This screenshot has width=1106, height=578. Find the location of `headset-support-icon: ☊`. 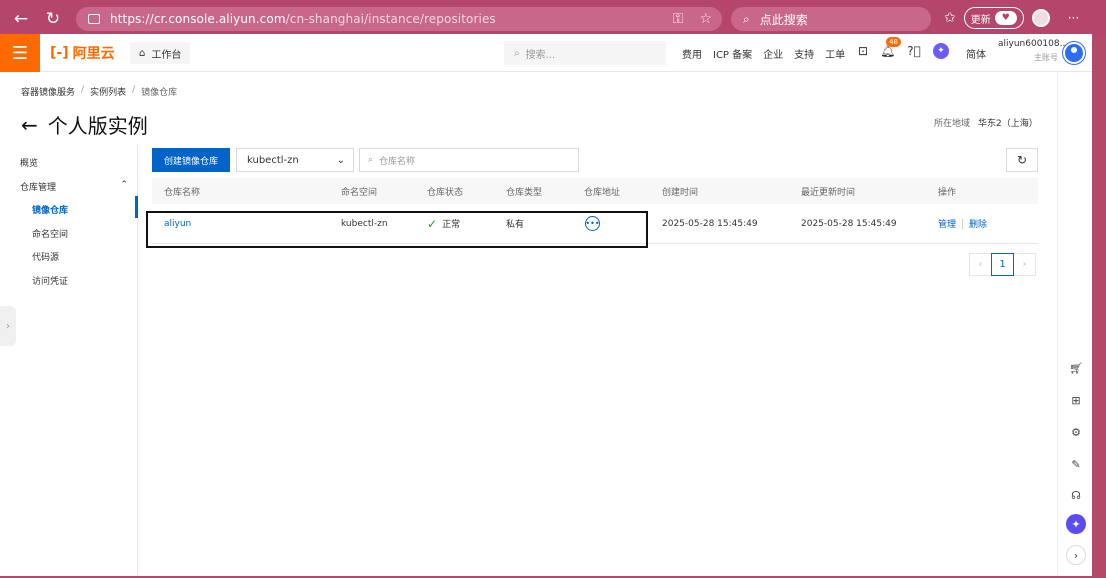

headset-support-icon: ☊ is located at coordinates (1076, 495).